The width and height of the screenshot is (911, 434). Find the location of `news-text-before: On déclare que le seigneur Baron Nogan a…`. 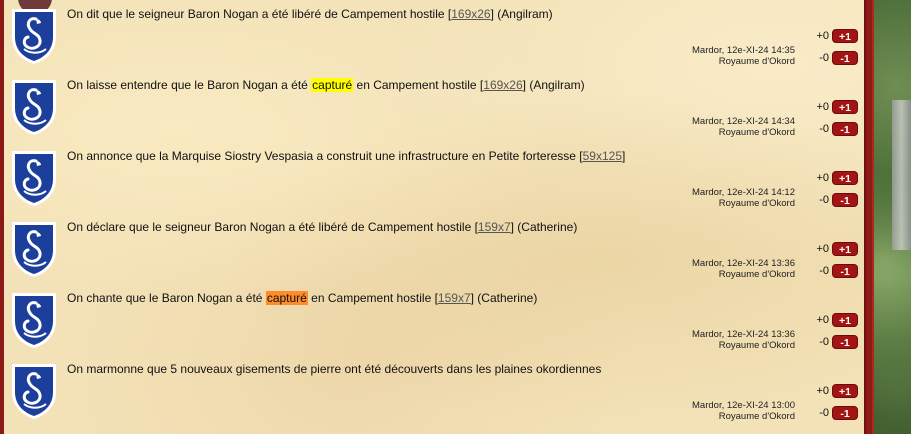

news-text-before: On déclare que le seigneur Baron Nogan a… is located at coordinates (272, 227).